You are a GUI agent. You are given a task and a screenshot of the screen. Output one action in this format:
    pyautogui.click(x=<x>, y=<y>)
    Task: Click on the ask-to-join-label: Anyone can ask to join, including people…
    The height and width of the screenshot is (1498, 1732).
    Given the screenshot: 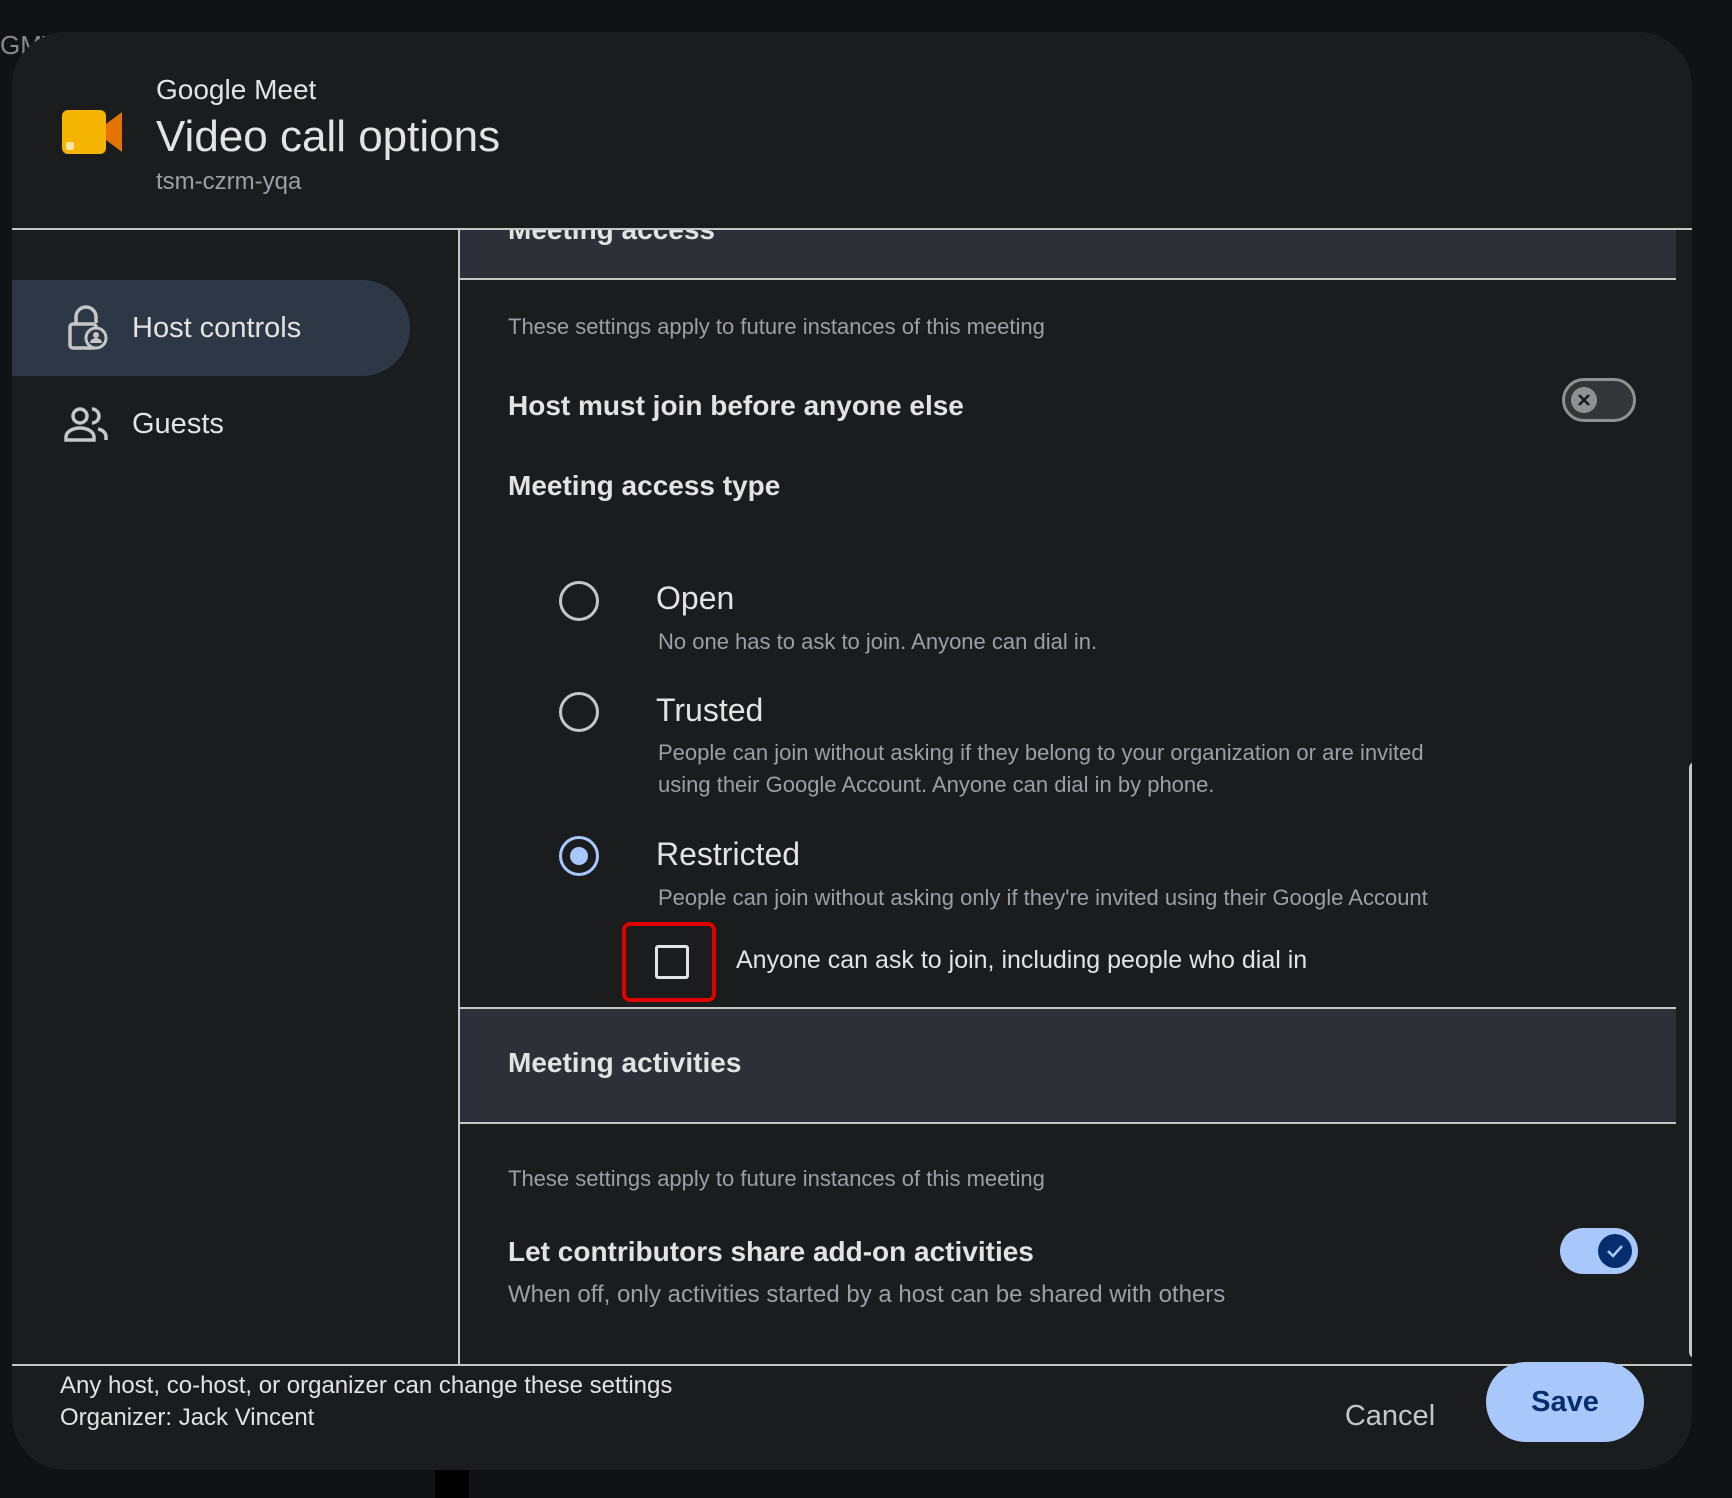 What is the action you would take?
    pyautogui.click(x=1022, y=960)
    